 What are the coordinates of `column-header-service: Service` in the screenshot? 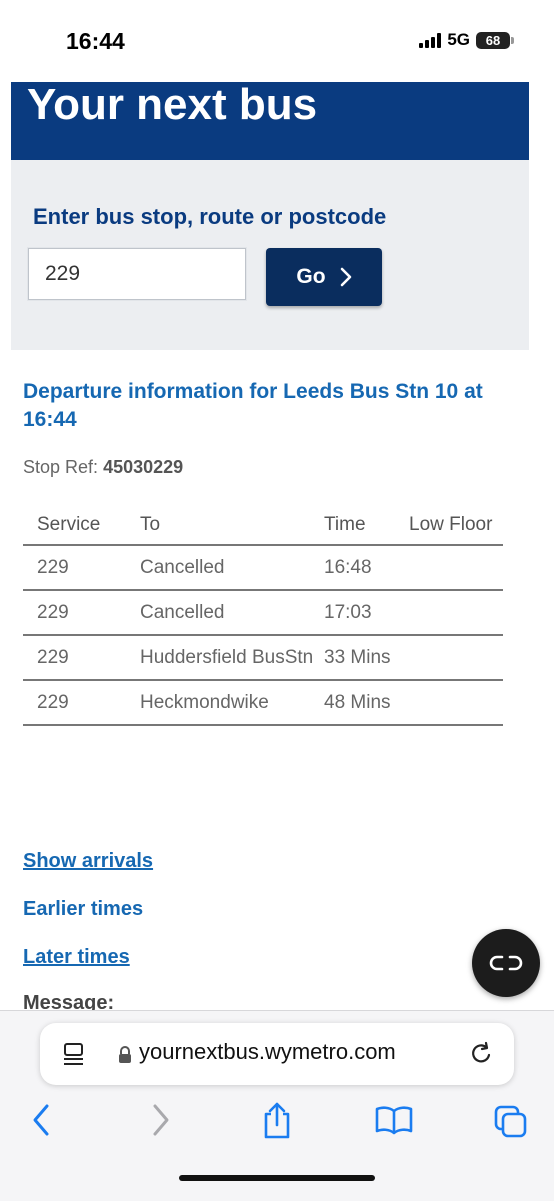 It's located at (81, 527).